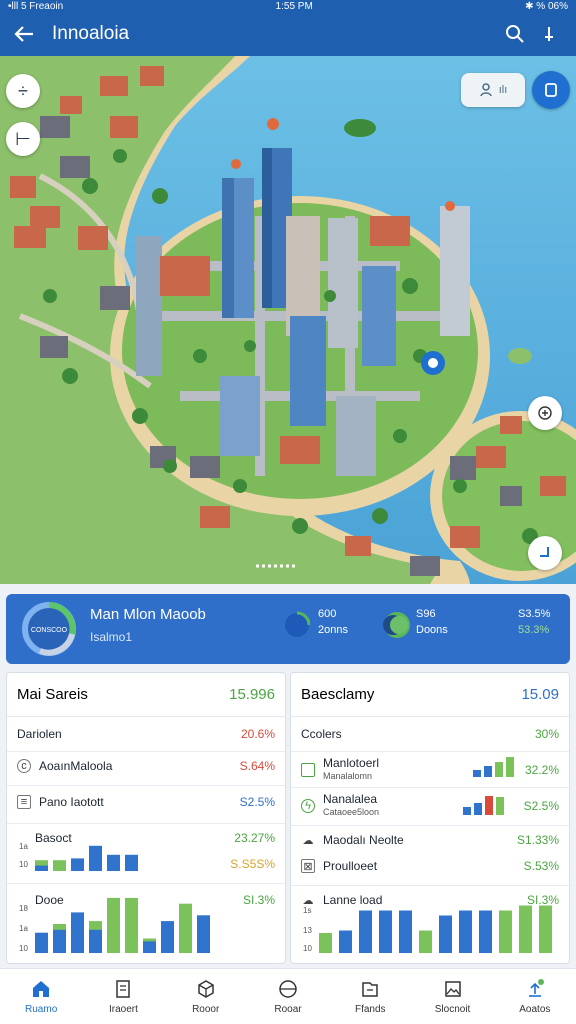  I want to click on row-sublabel: Manalalomn, so click(348, 776).